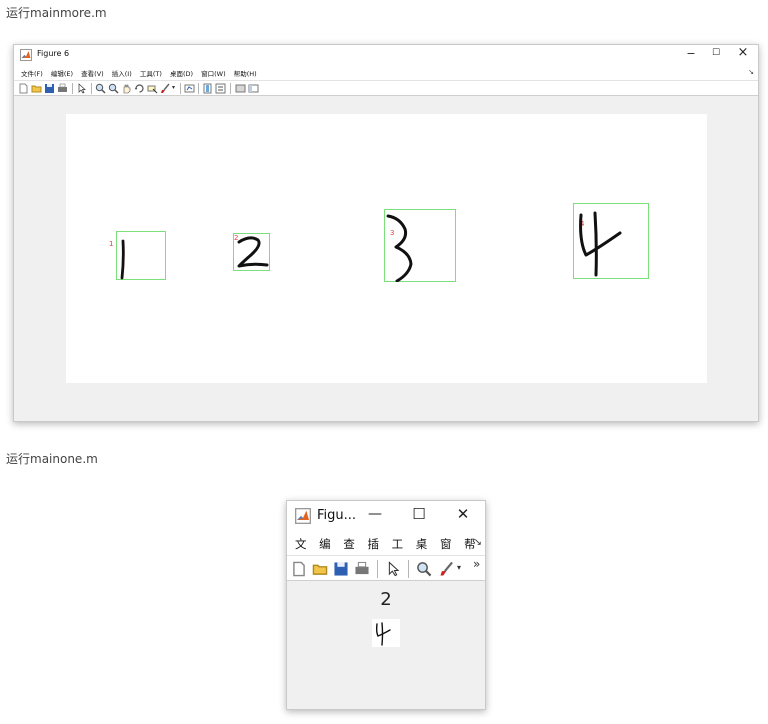  What do you see at coordinates (253, 88) in the screenshot?
I see `show-plot-tools-icon` at bounding box center [253, 88].